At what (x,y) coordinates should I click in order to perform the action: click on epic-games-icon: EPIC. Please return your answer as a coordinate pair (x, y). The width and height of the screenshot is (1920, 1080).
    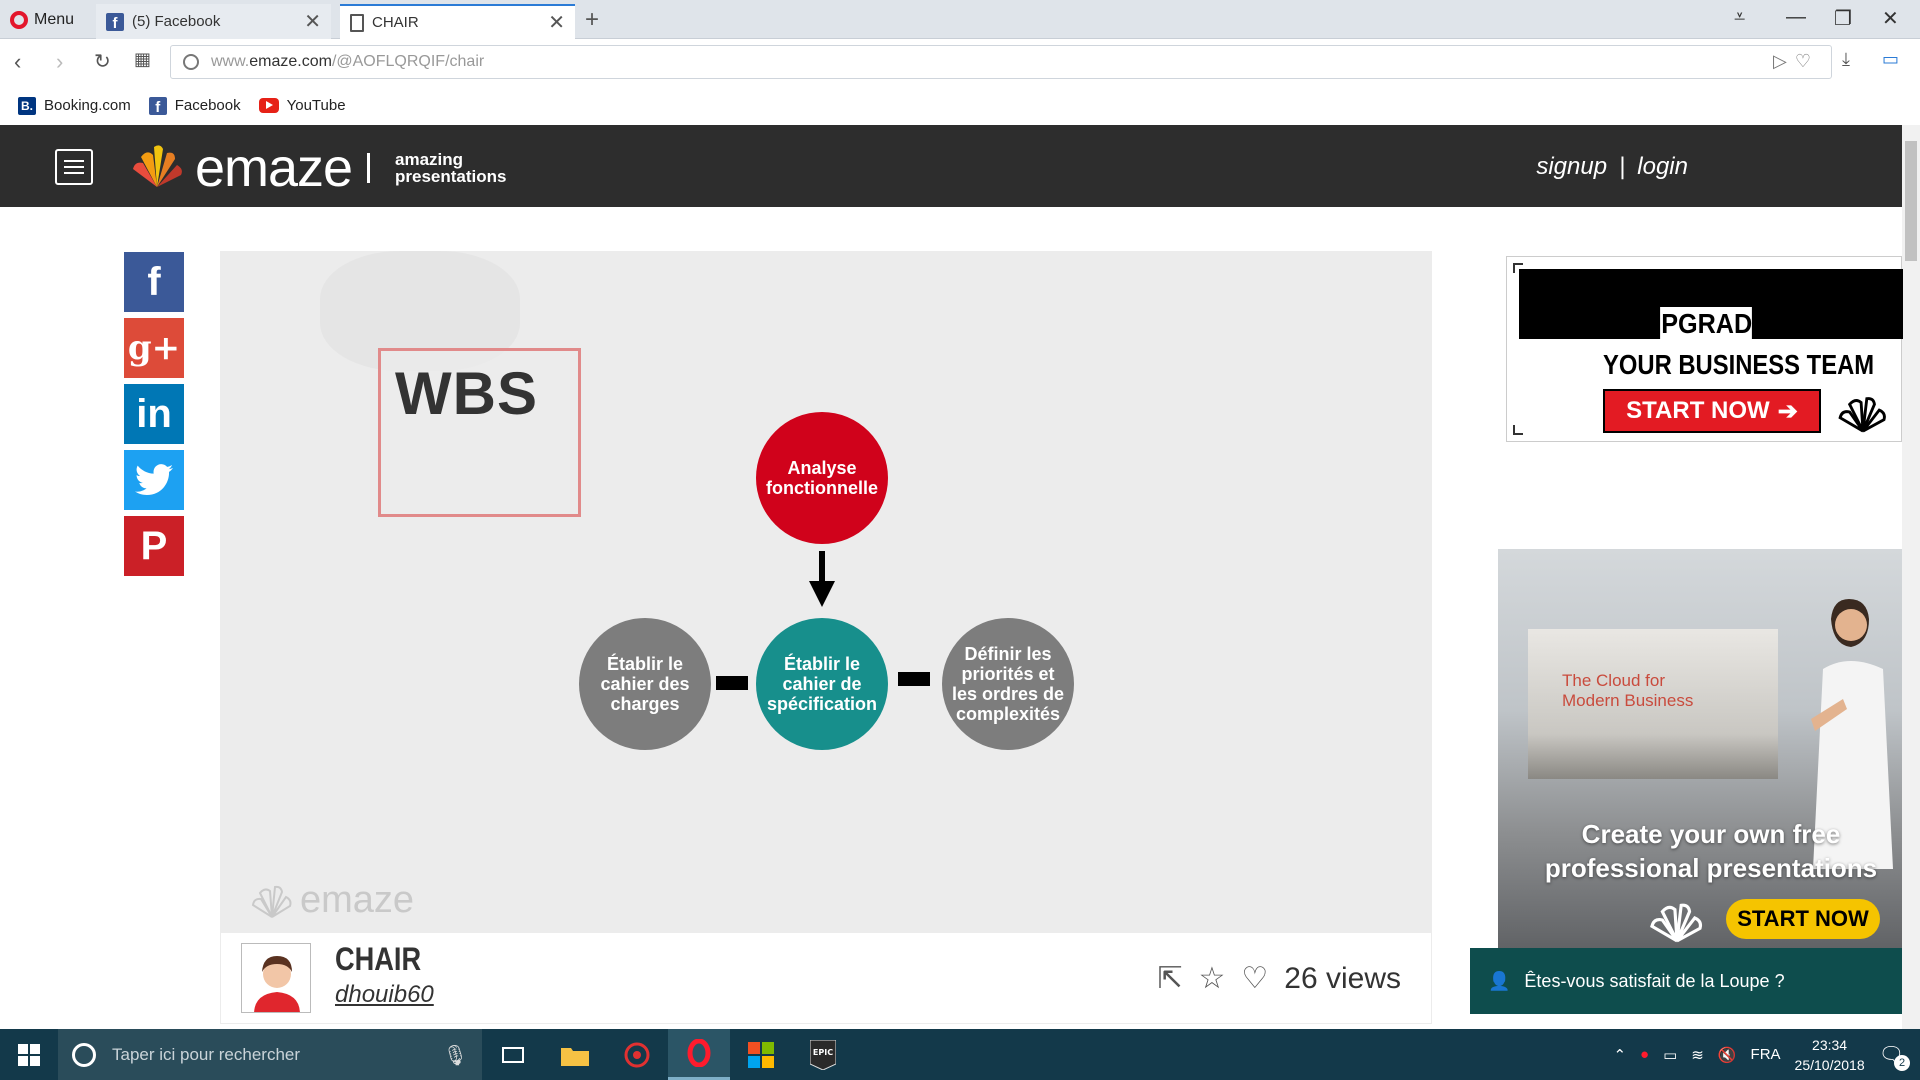
    Looking at the image, I should click on (823, 1054).